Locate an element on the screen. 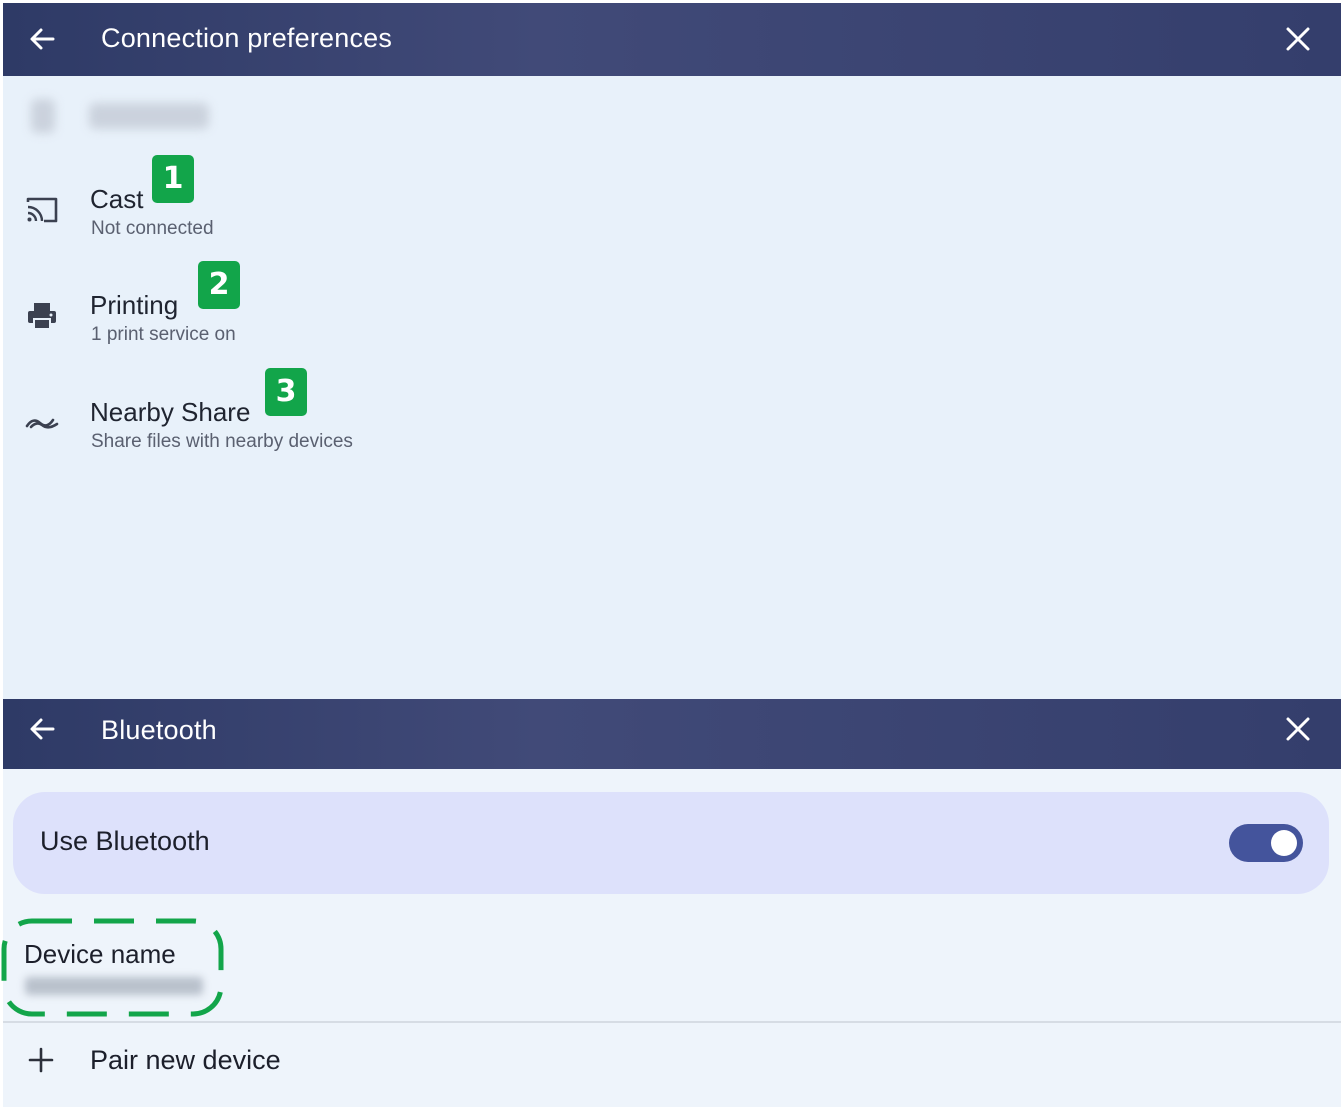  divider is located at coordinates (672, 1022).